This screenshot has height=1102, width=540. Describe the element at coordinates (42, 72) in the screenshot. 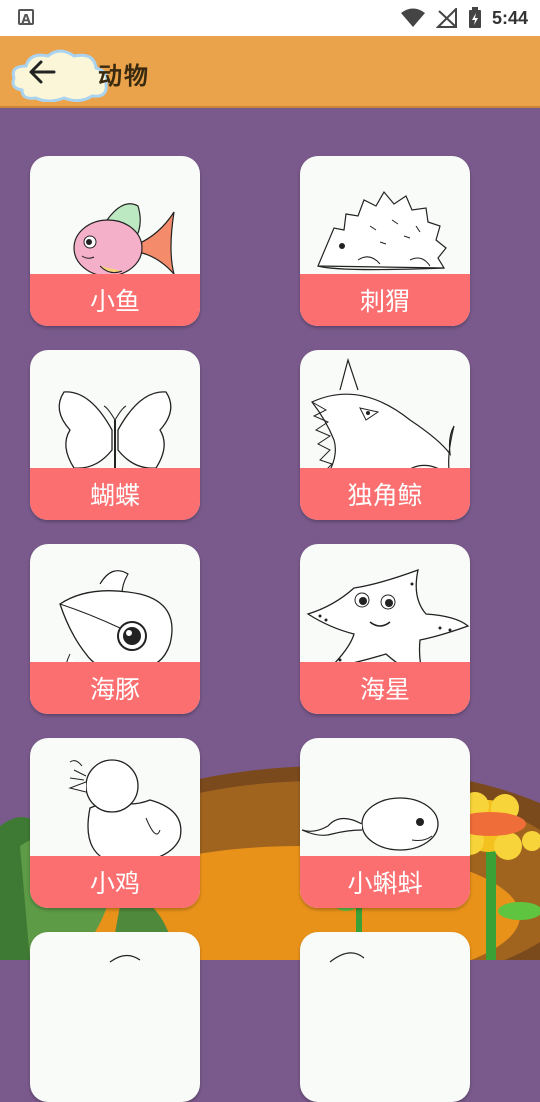

I see `back-arrow-icon` at that location.